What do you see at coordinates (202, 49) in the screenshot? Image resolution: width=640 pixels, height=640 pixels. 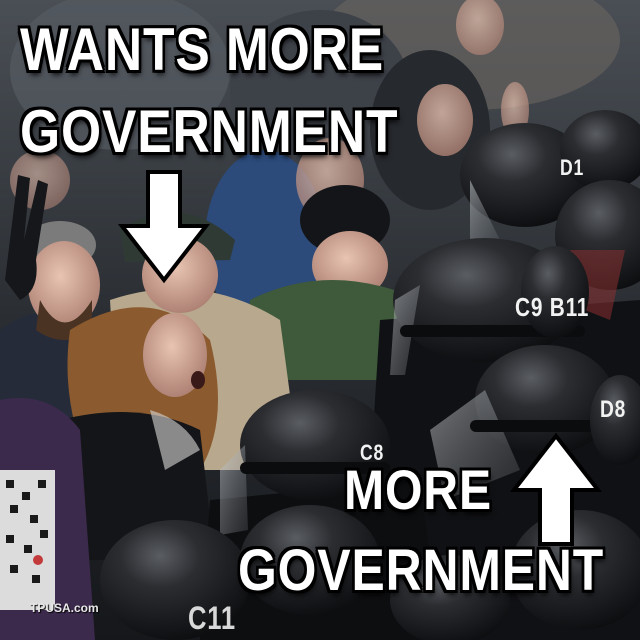 I see `top-caption-line-1: WANTS MORE` at bounding box center [202, 49].